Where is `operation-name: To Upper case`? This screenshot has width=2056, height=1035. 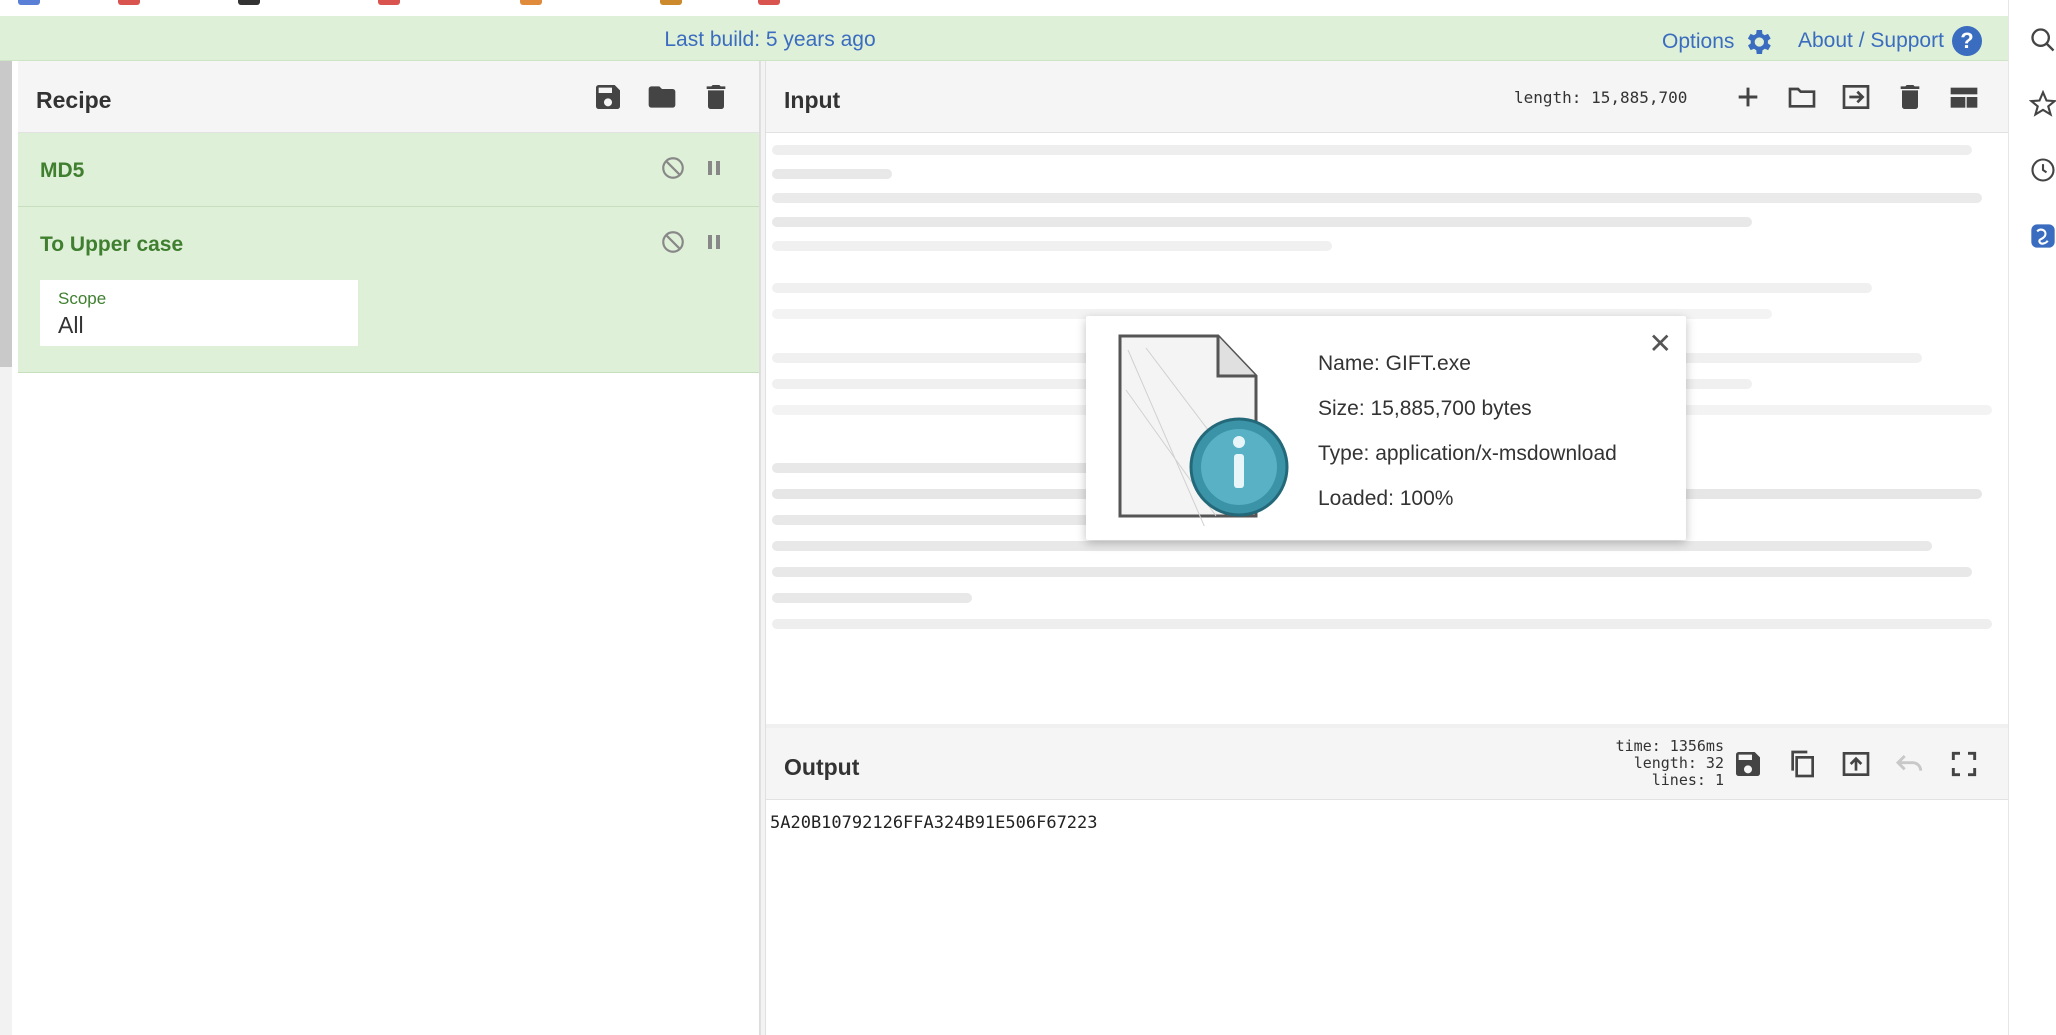 operation-name: To Upper case is located at coordinates (112, 244).